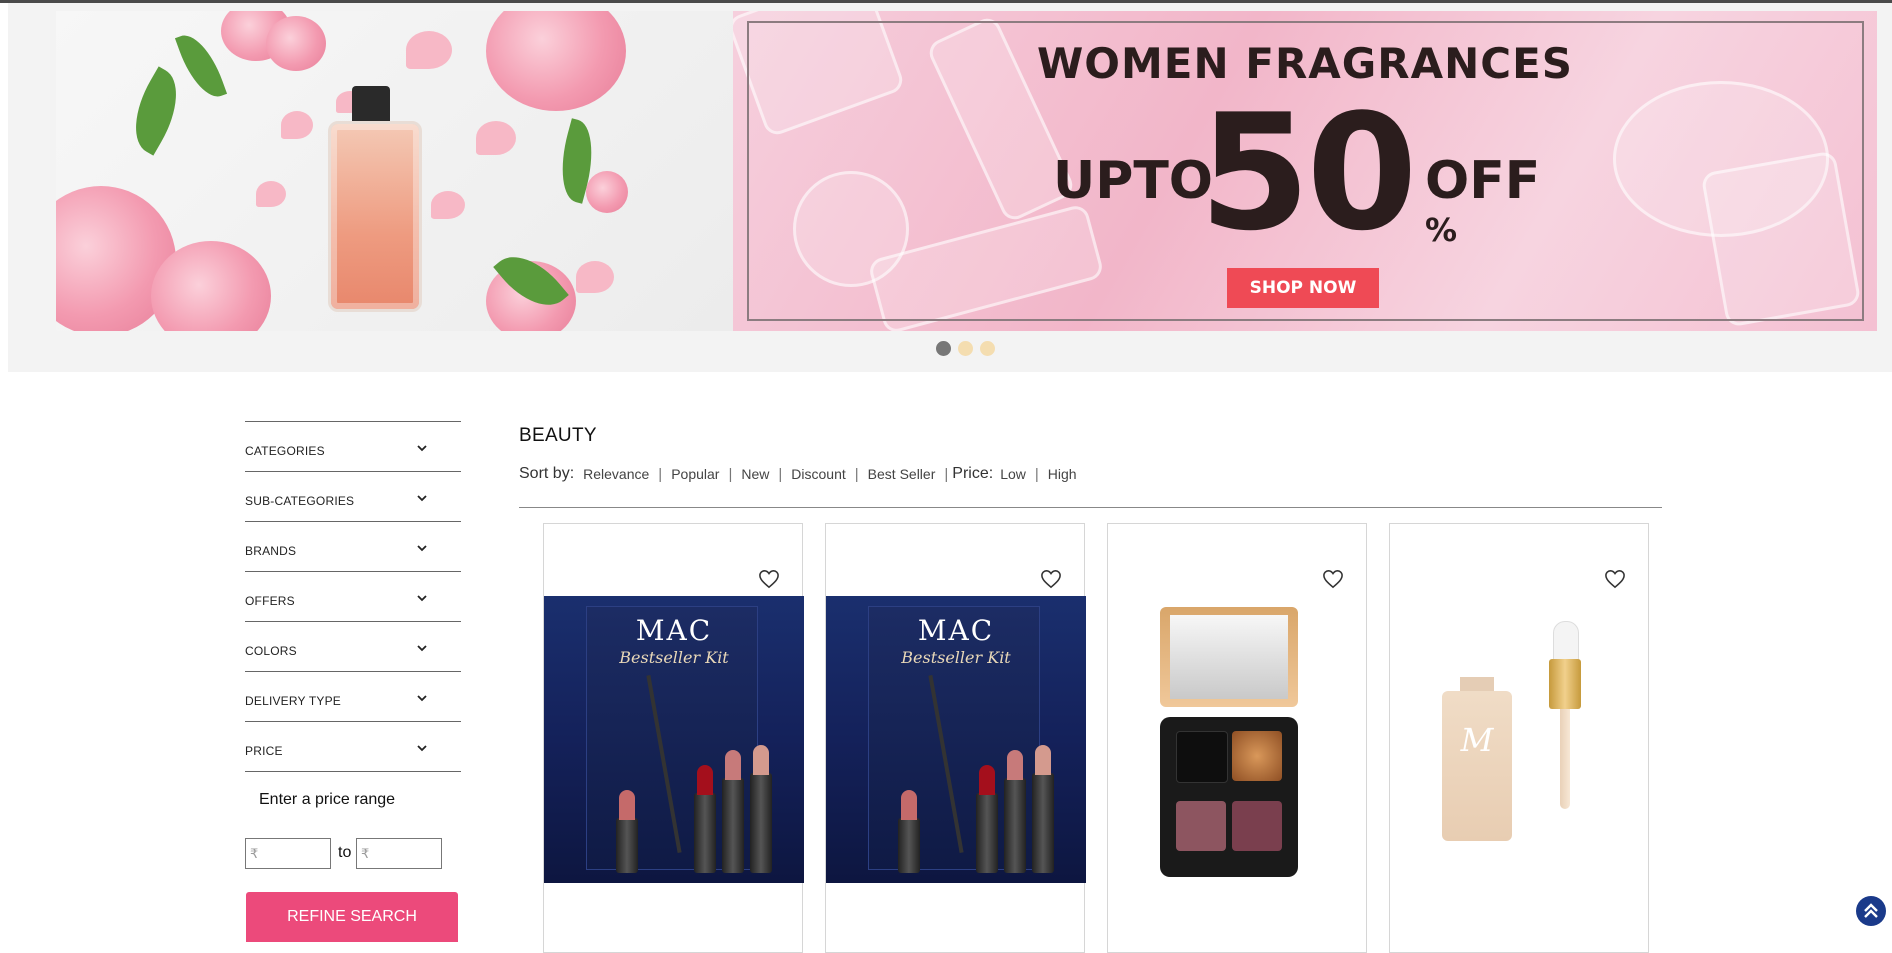 Image resolution: width=1892 pixels, height=953 pixels. I want to click on filter-offers: OFFERS, so click(353, 596).